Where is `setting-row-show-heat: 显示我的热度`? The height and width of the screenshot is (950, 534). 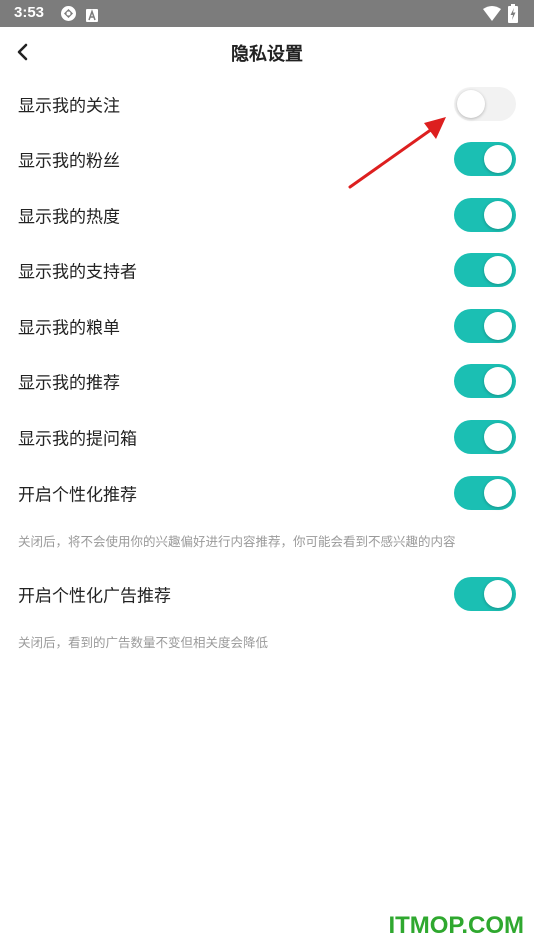
setting-row-show-heat: 显示我的热度 is located at coordinates (267, 215).